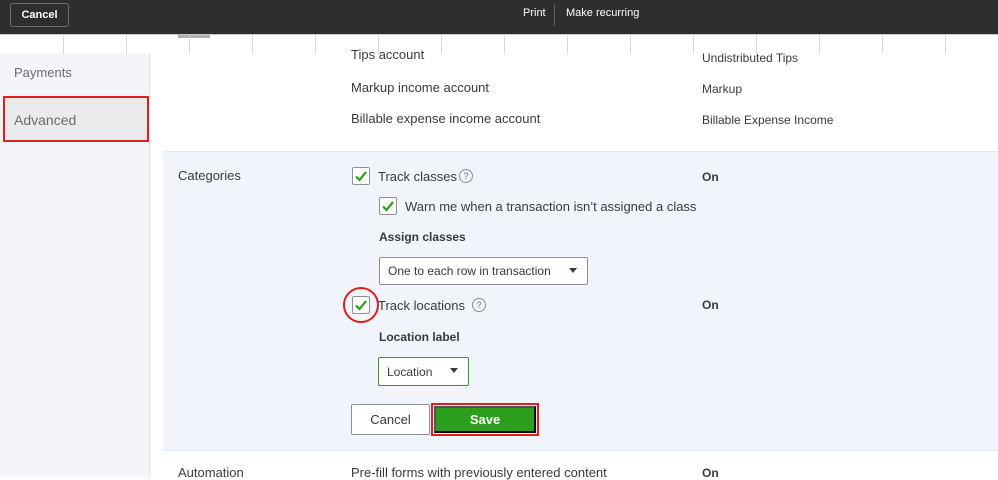  I want to click on warn-class-checkbox, so click(388, 206).